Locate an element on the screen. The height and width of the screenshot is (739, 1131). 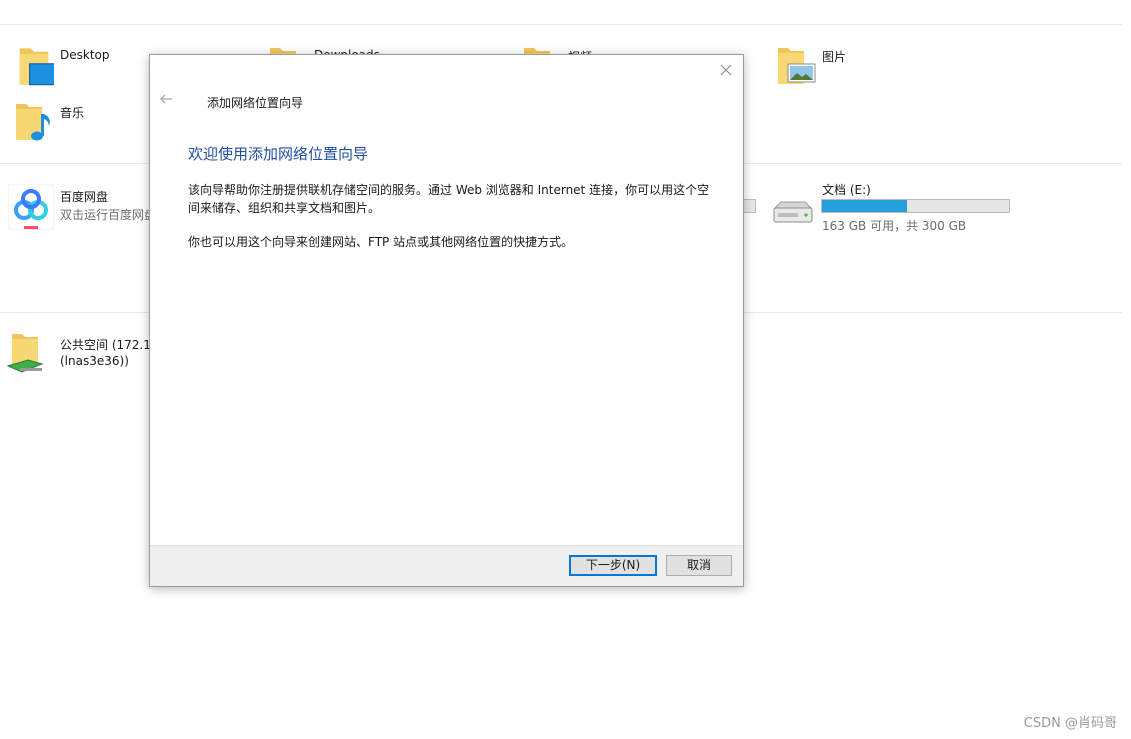
drive-usage-bar is located at coordinates (915, 206).